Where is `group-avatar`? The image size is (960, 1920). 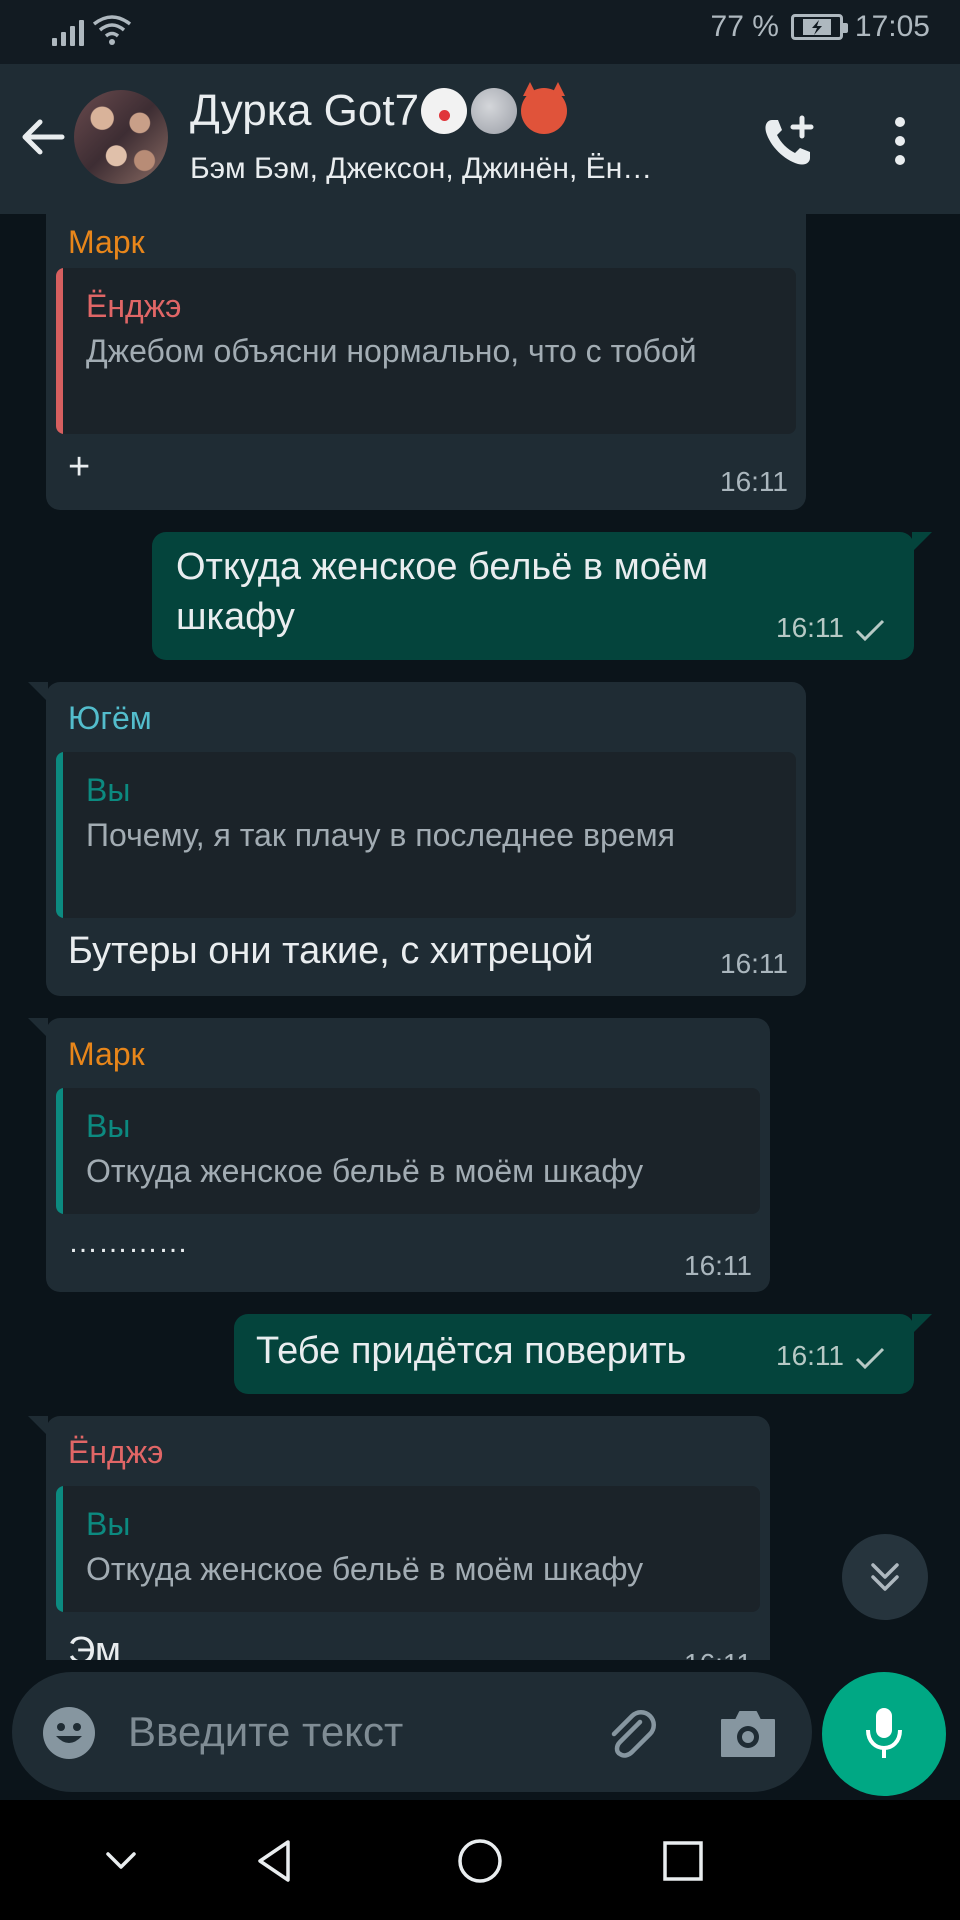 group-avatar is located at coordinates (121, 137).